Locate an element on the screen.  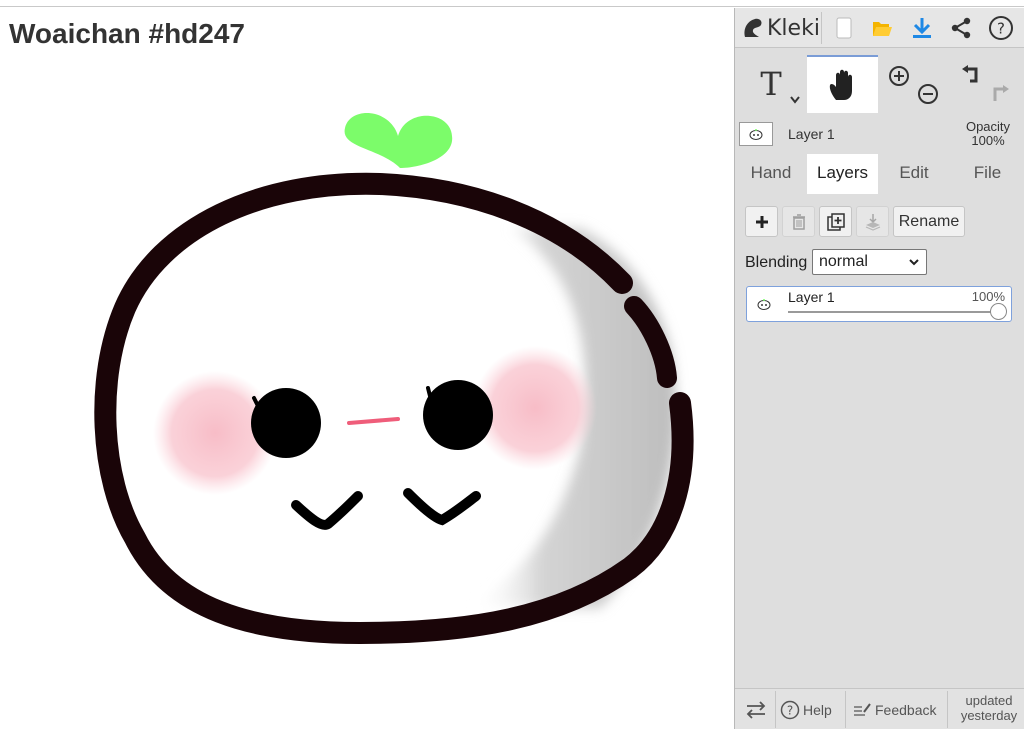
open-folder-icon is located at coordinates (882, 29).